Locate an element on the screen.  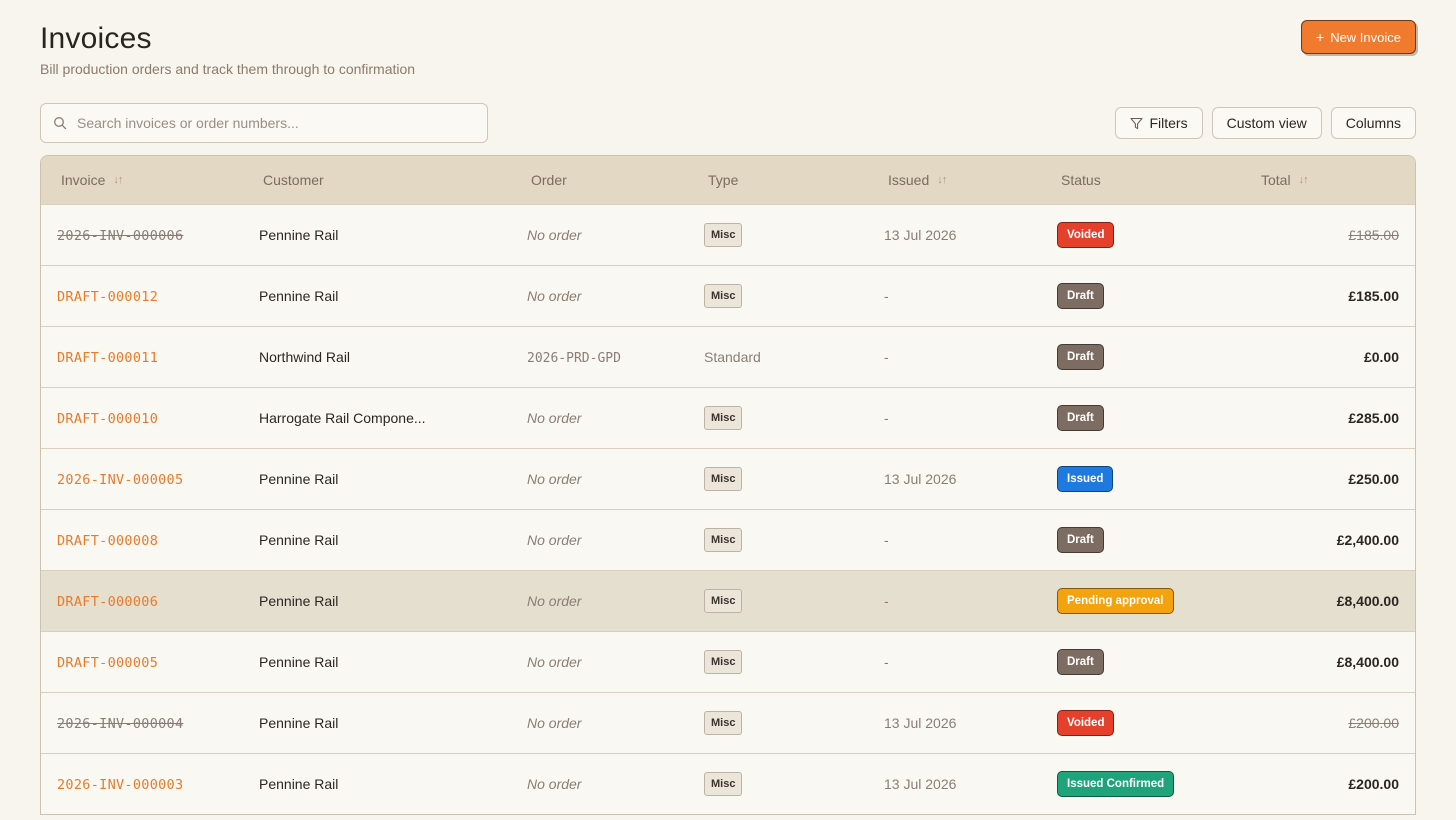
new-invoice-button: + New Invoice is located at coordinates (1358, 37).